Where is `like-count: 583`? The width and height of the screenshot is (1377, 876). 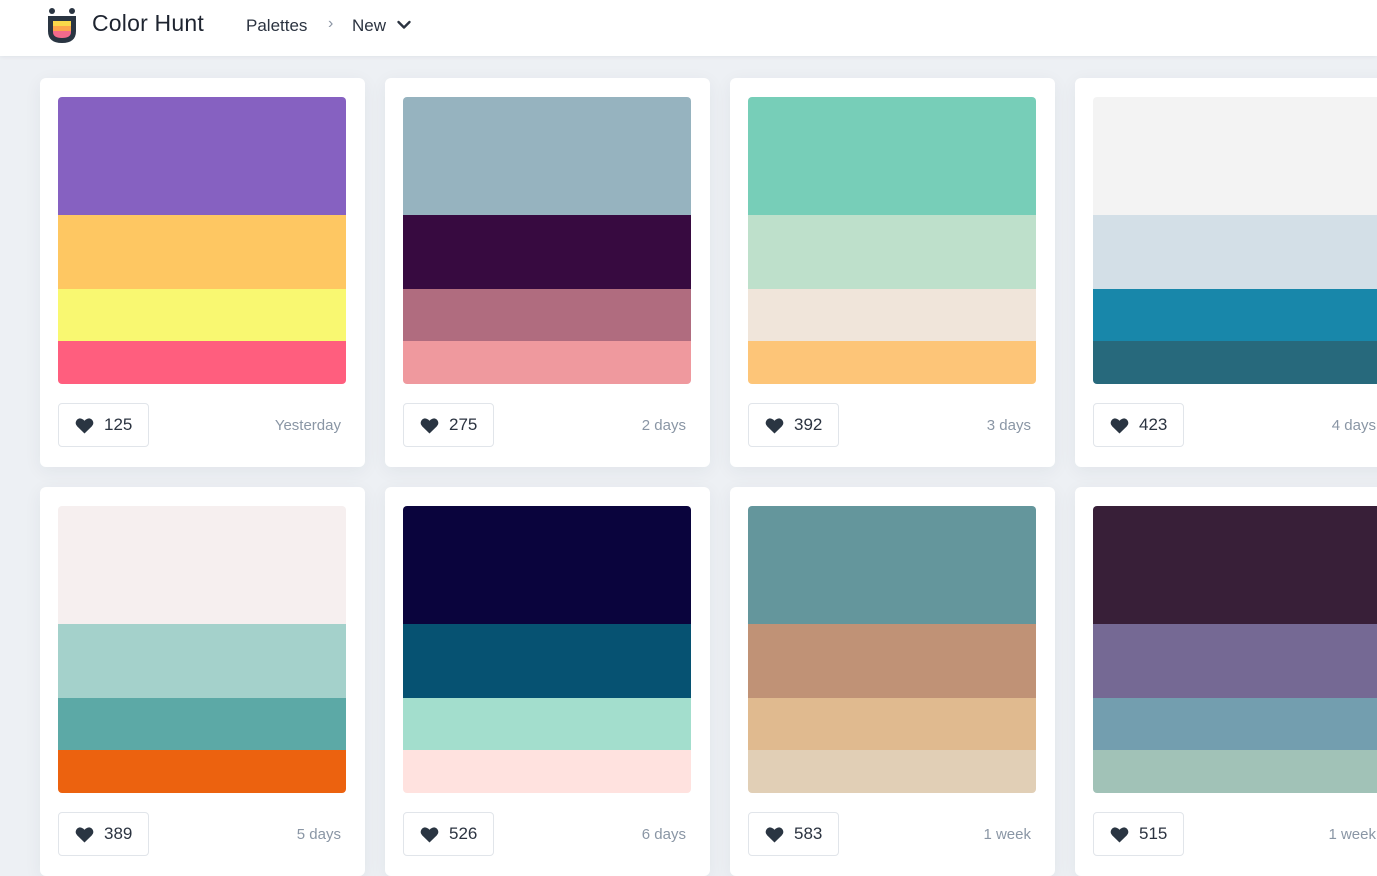 like-count: 583 is located at coordinates (808, 833).